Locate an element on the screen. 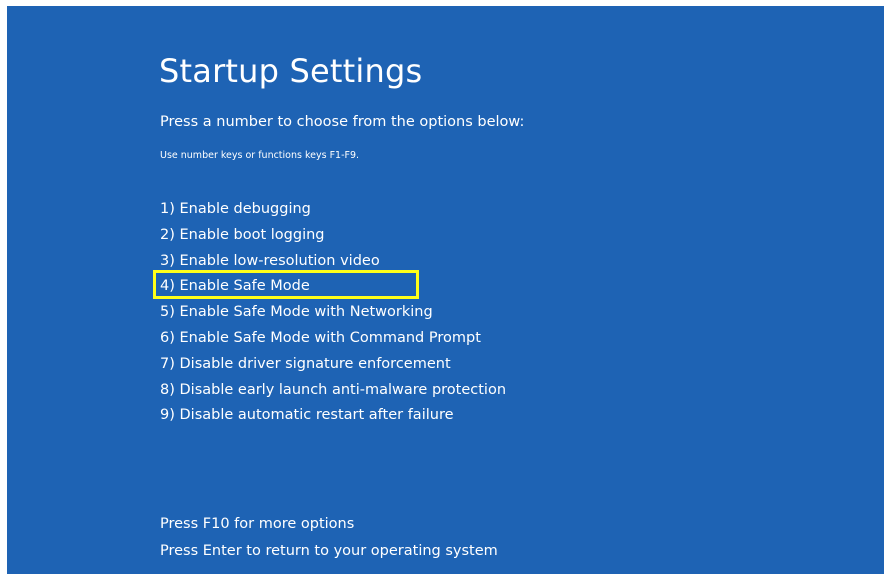  option-number: 3 is located at coordinates (170, 261).